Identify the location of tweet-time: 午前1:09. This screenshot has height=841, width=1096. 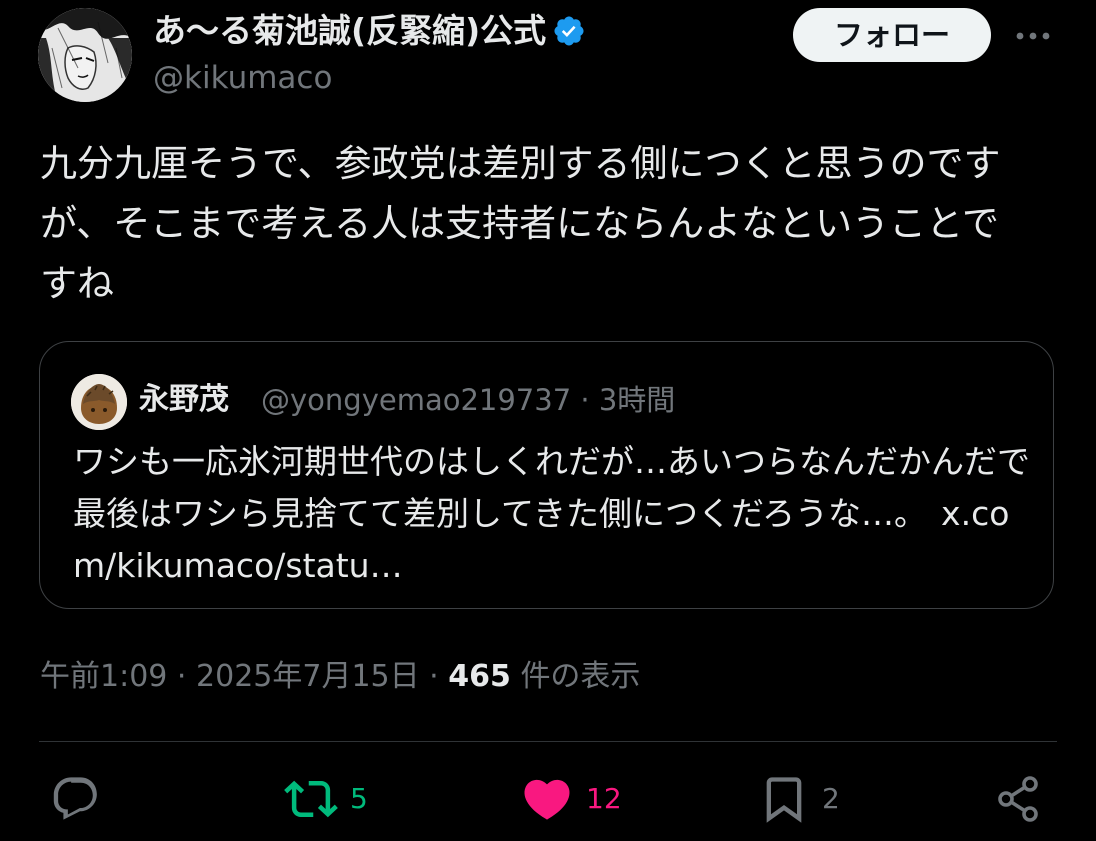
(103, 676).